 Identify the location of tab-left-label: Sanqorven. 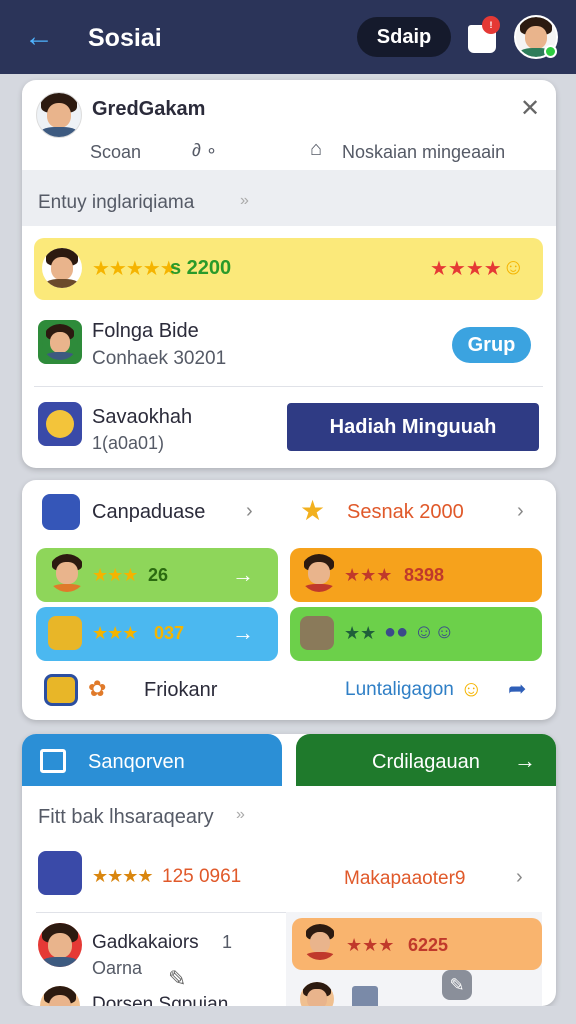
(136, 762).